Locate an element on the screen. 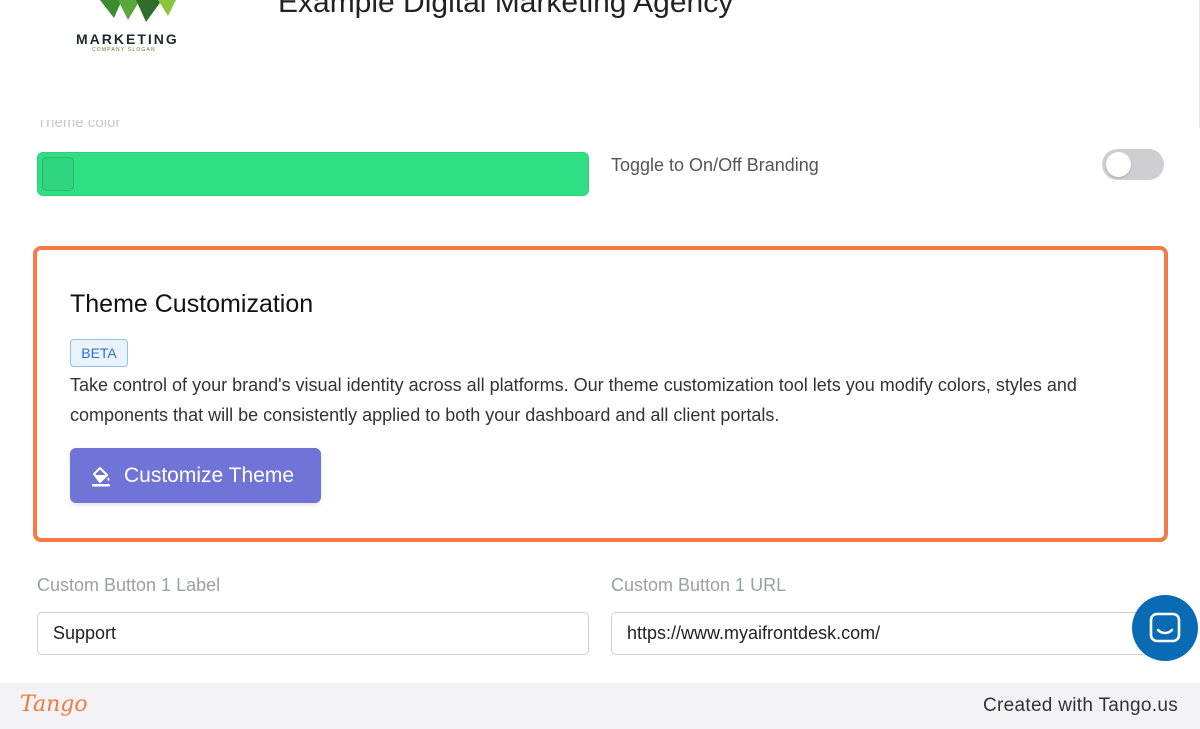  footer-credit: Created with Tango.us is located at coordinates (1080, 705).